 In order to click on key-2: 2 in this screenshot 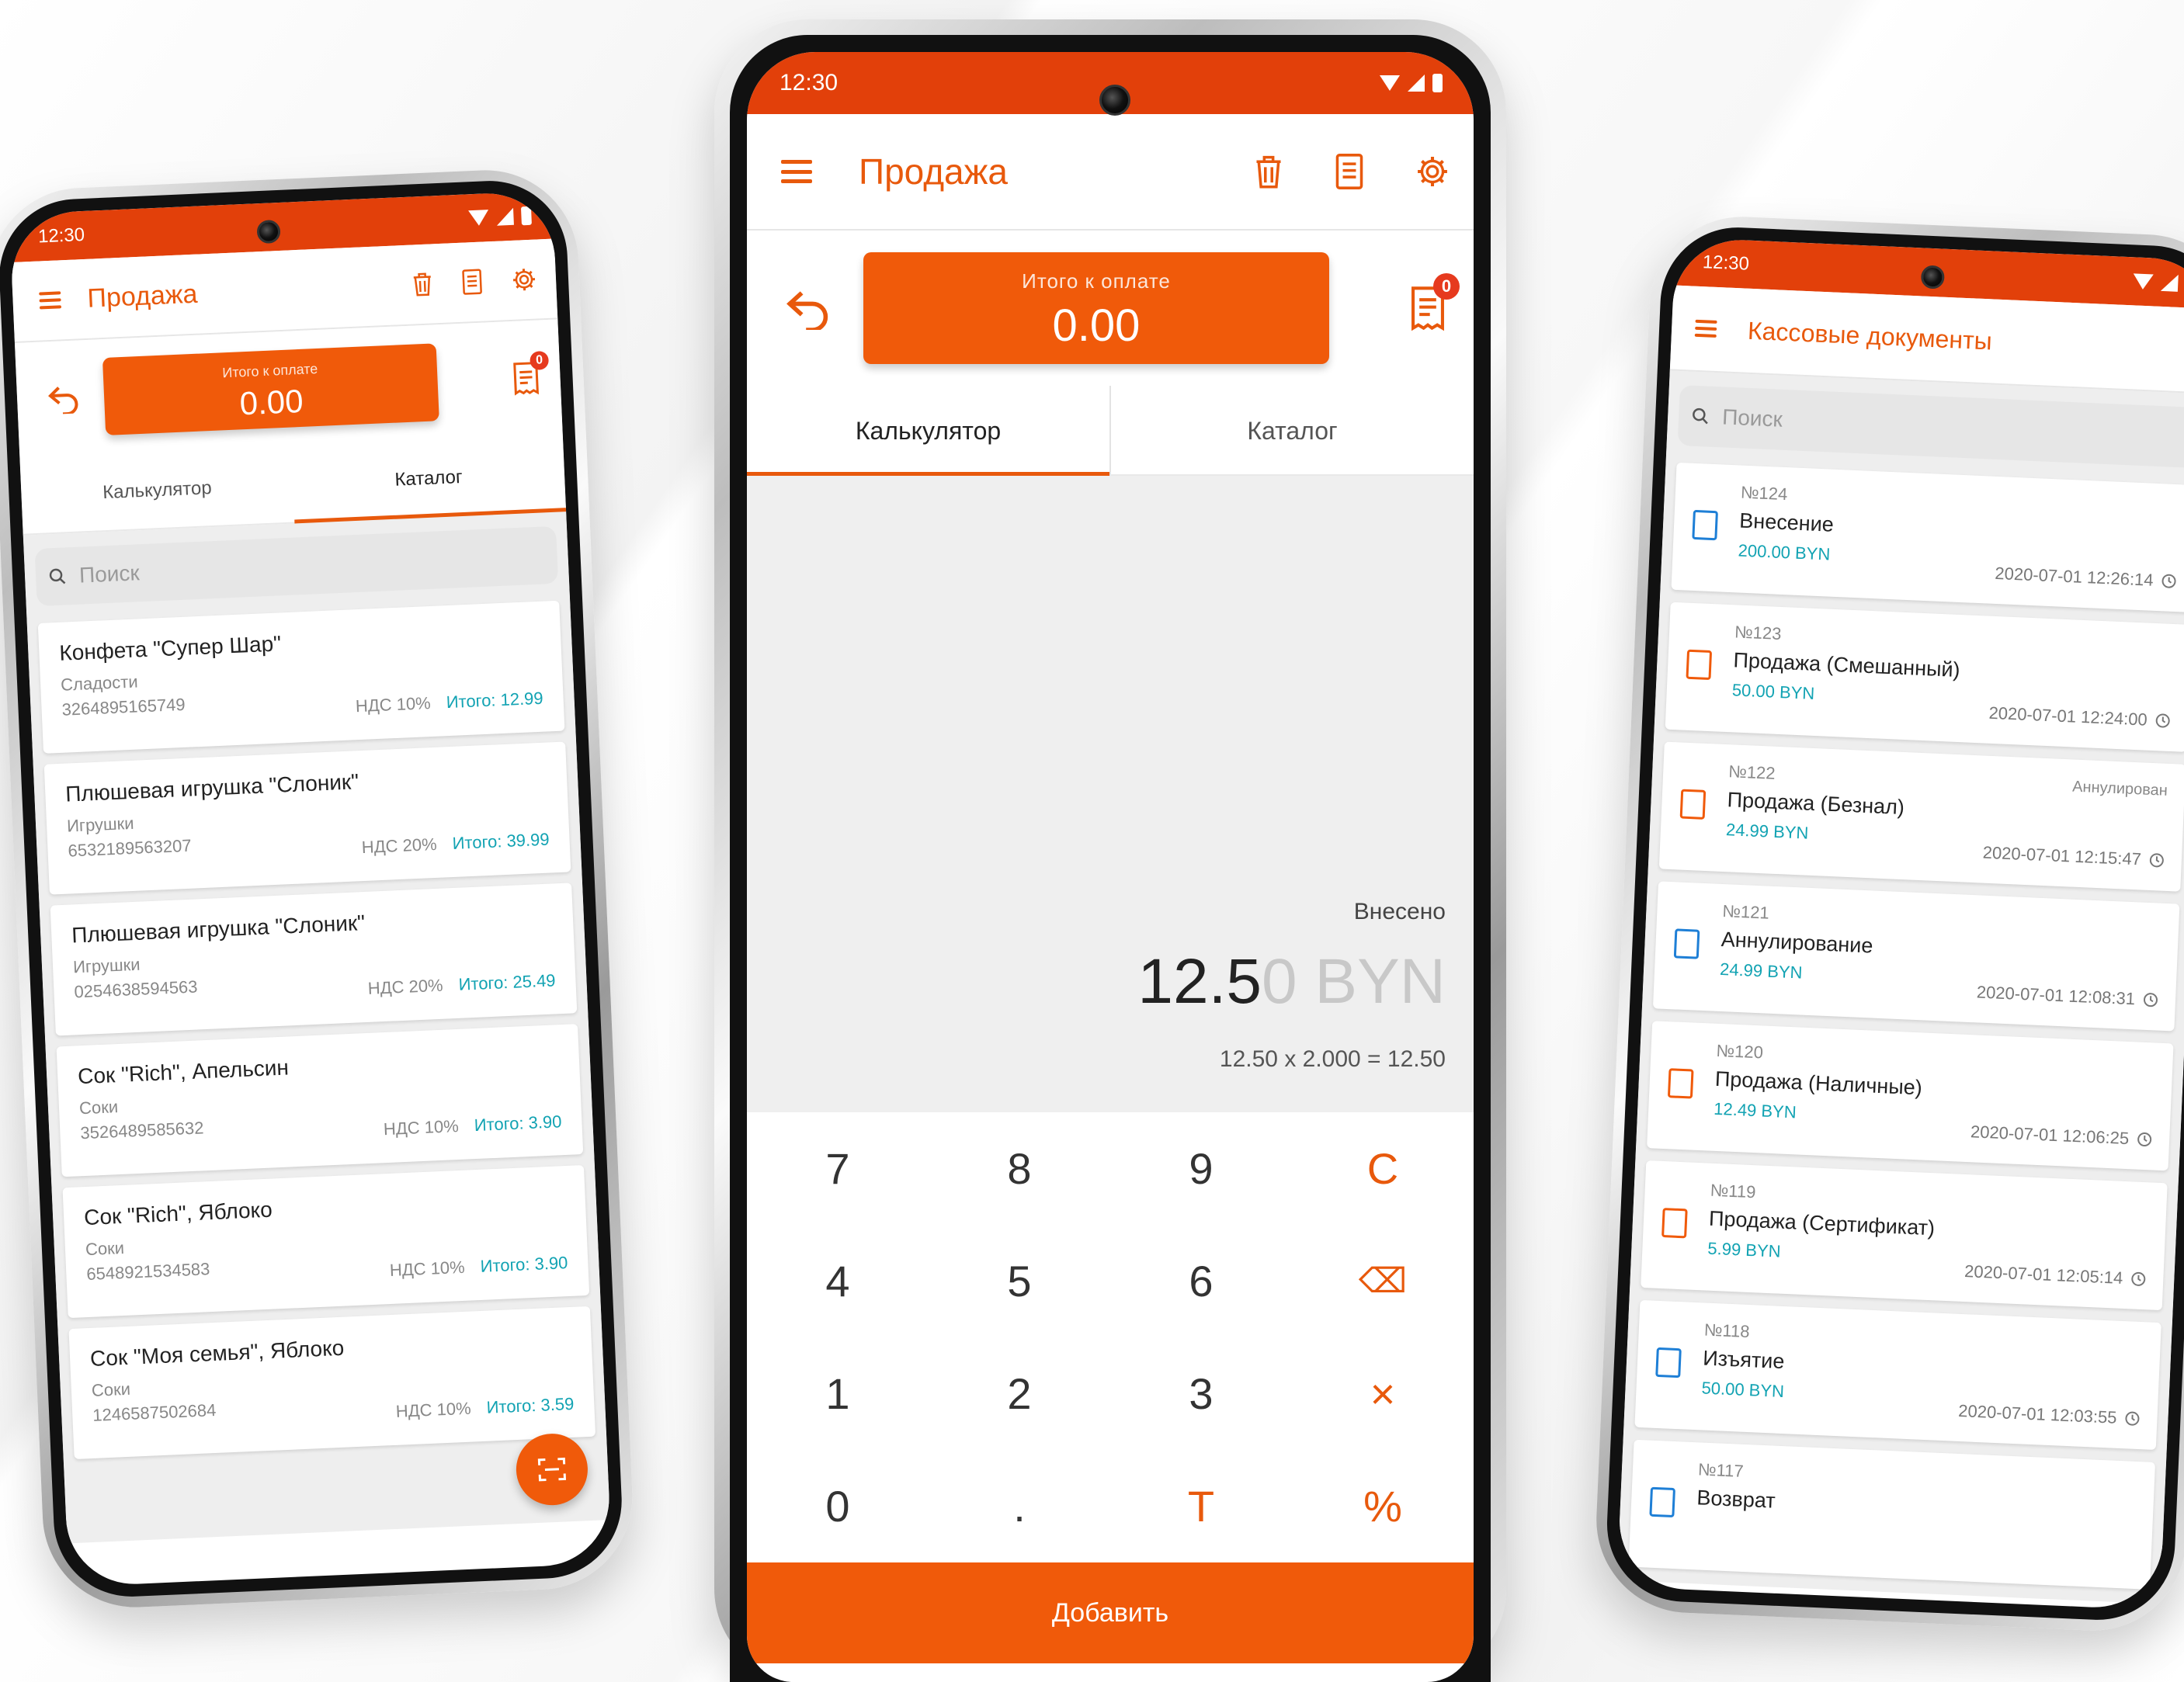, I will do `click(1019, 1393)`.